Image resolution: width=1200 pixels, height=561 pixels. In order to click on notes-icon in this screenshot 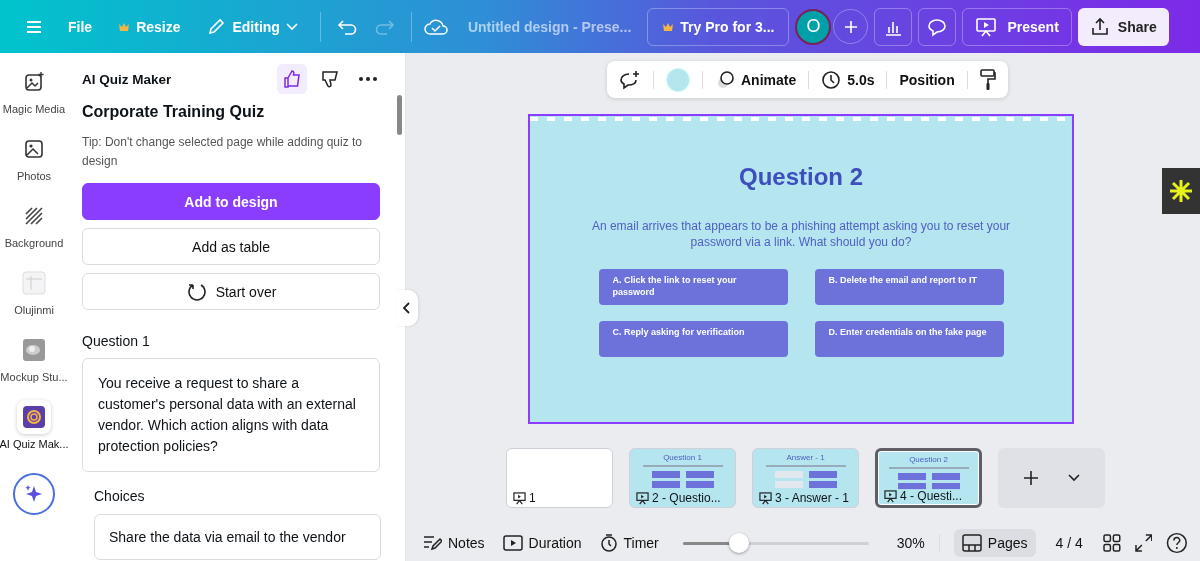, I will do `click(432, 543)`.